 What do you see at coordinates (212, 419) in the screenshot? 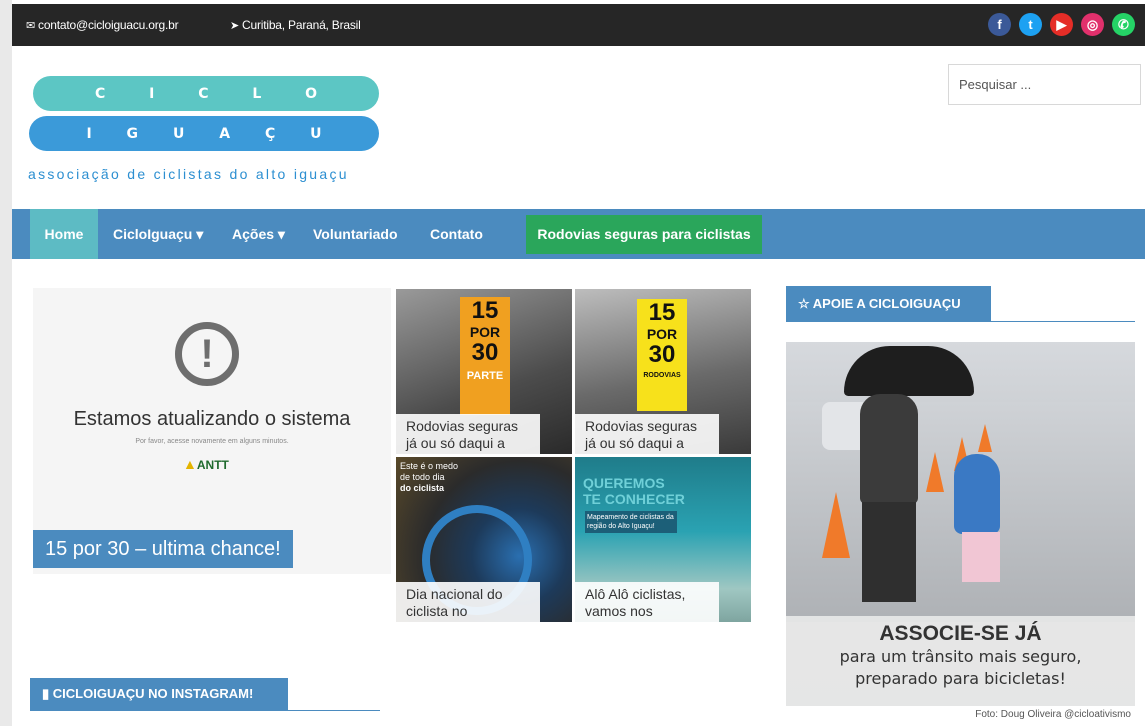
I see `maintenance-message: Estamos atualizando o sistema` at bounding box center [212, 419].